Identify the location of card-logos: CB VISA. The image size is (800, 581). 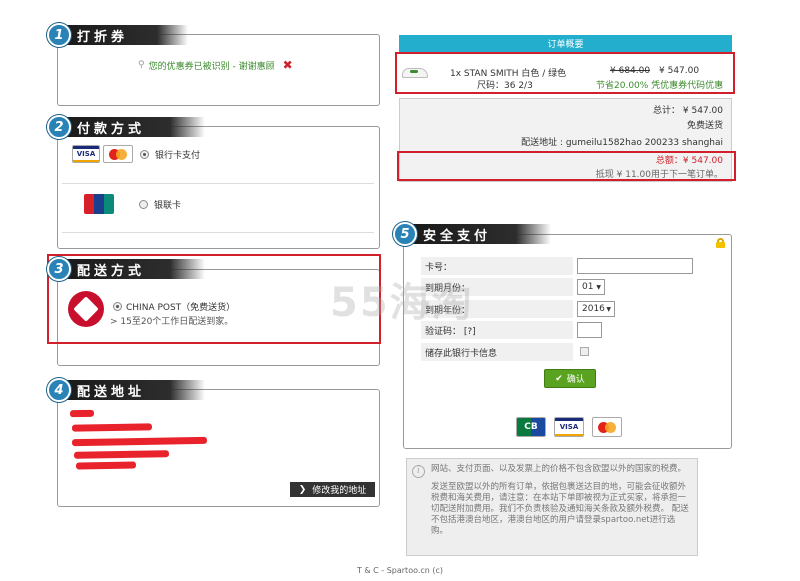
(569, 427).